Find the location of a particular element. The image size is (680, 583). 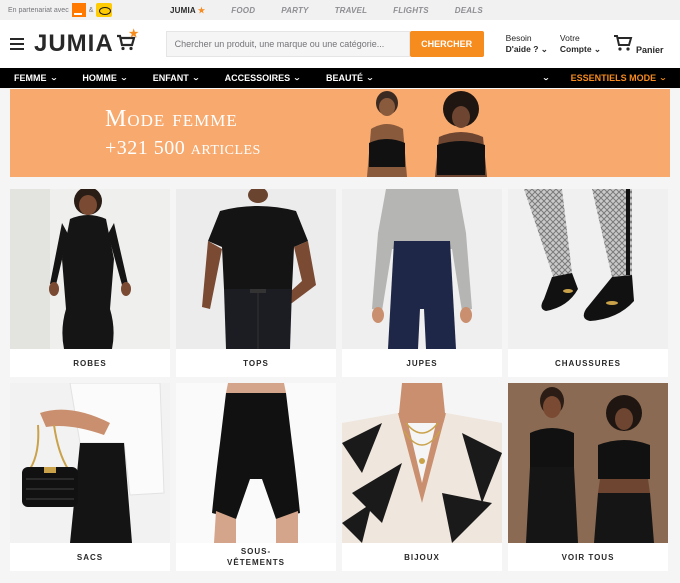

partner-amp: & is located at coordinates (91, 10).